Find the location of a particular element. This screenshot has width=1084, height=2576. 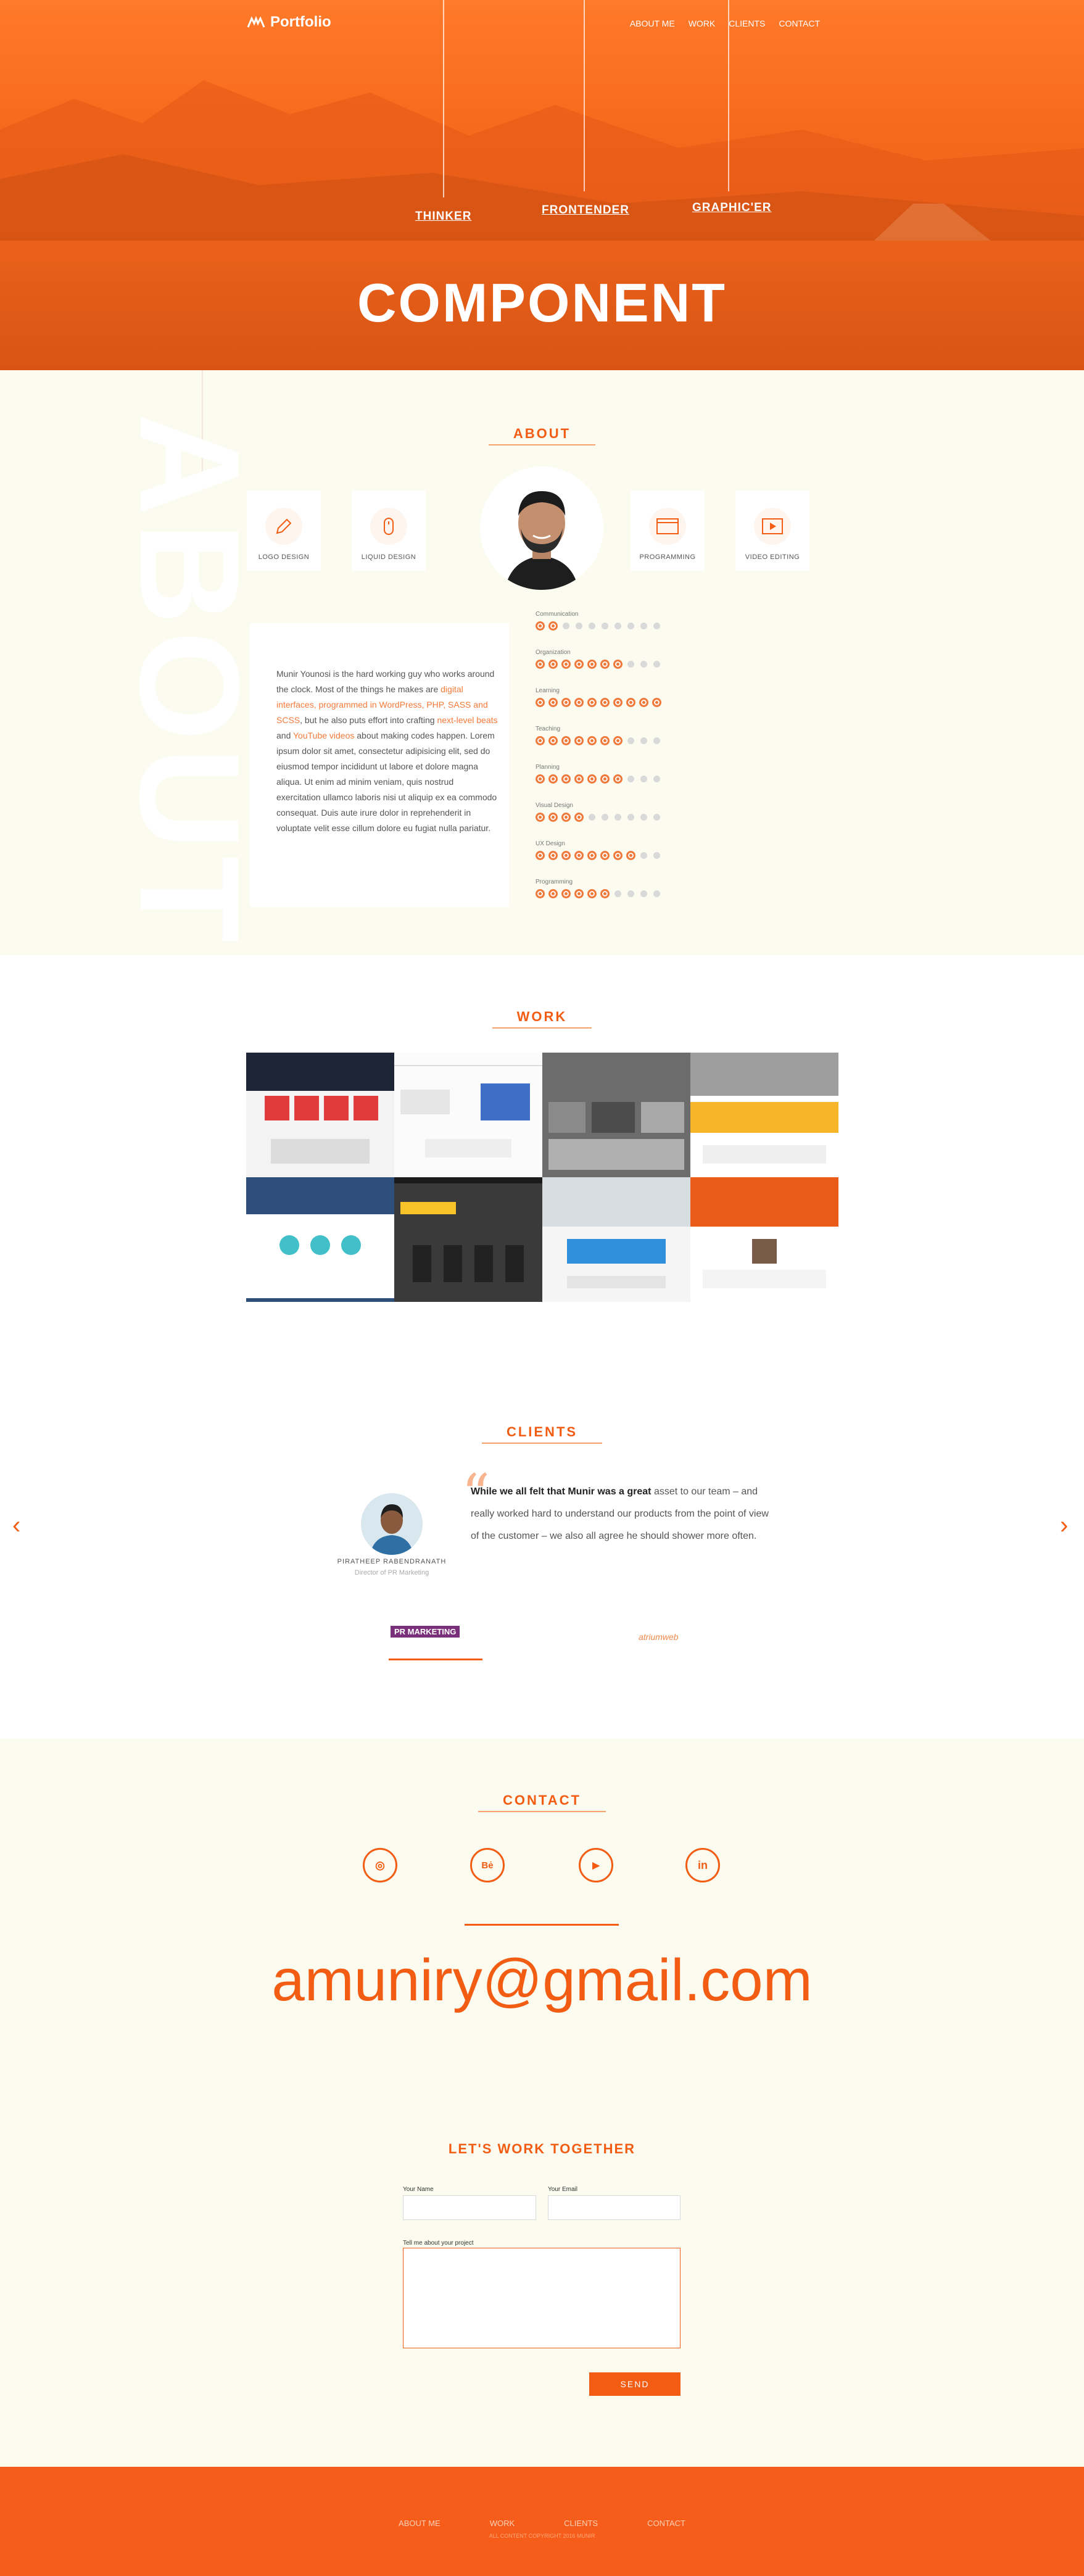

contact-section is located at coordinates (542, 1911).